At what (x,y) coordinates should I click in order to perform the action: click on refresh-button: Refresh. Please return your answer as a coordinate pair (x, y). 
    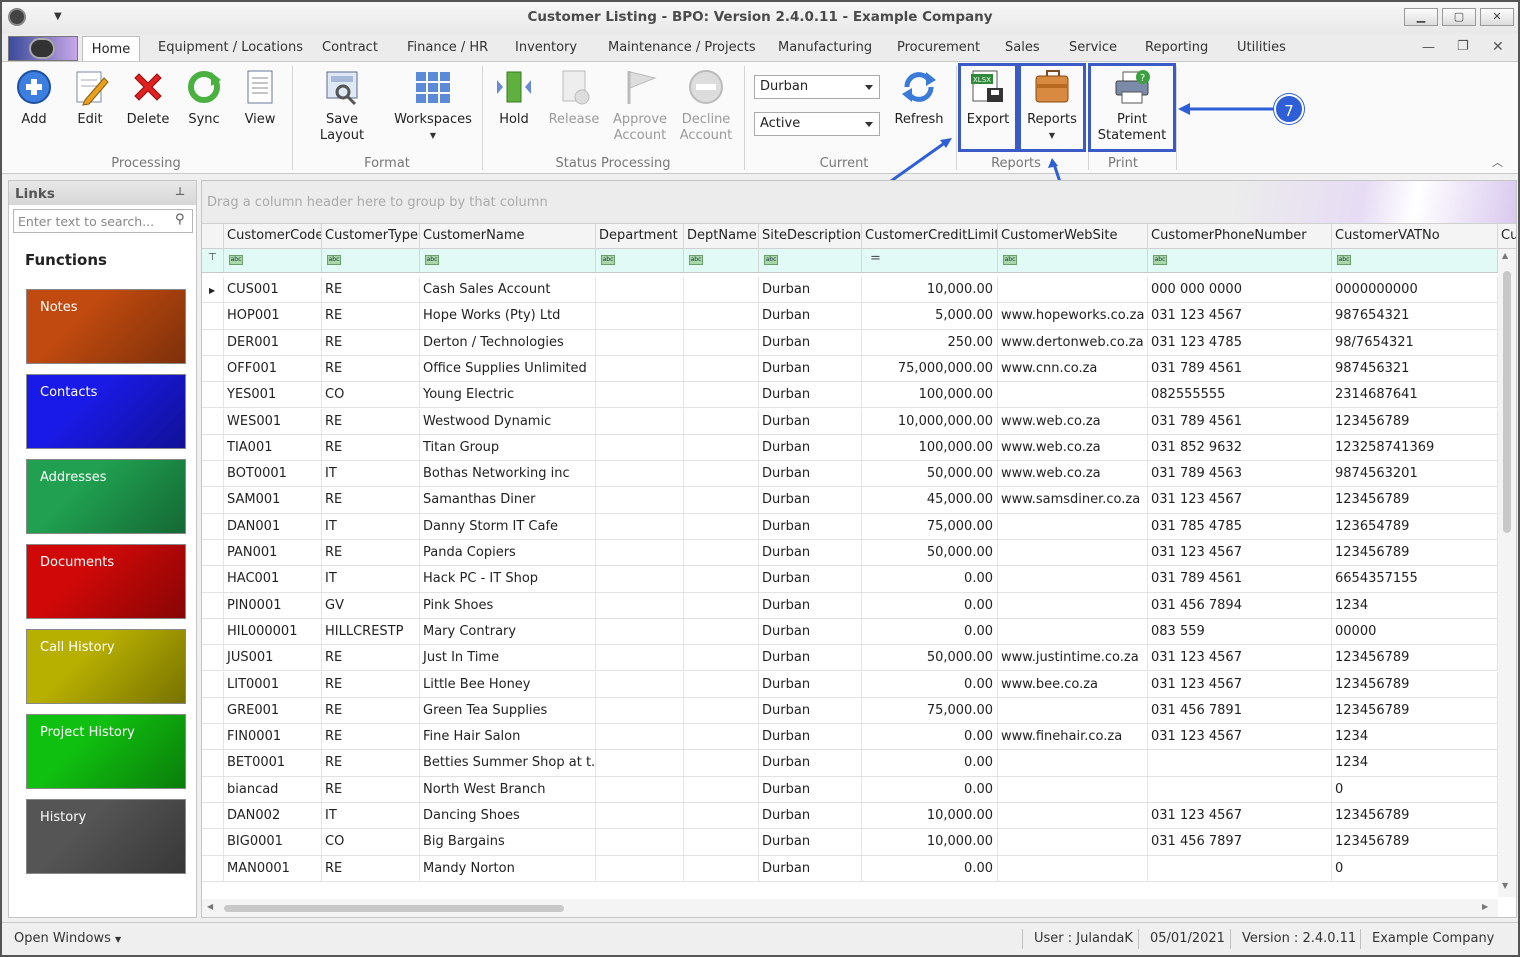
    Looking at the image, I should click on (919, 98).